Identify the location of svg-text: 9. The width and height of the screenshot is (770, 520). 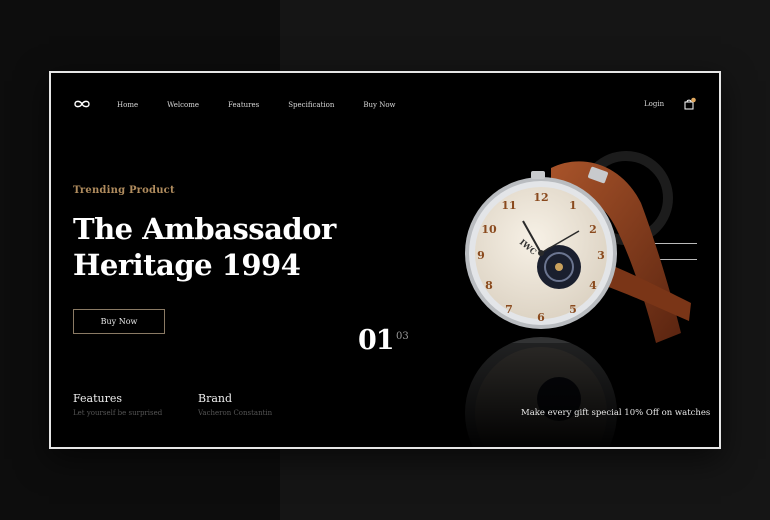
(481, 255).